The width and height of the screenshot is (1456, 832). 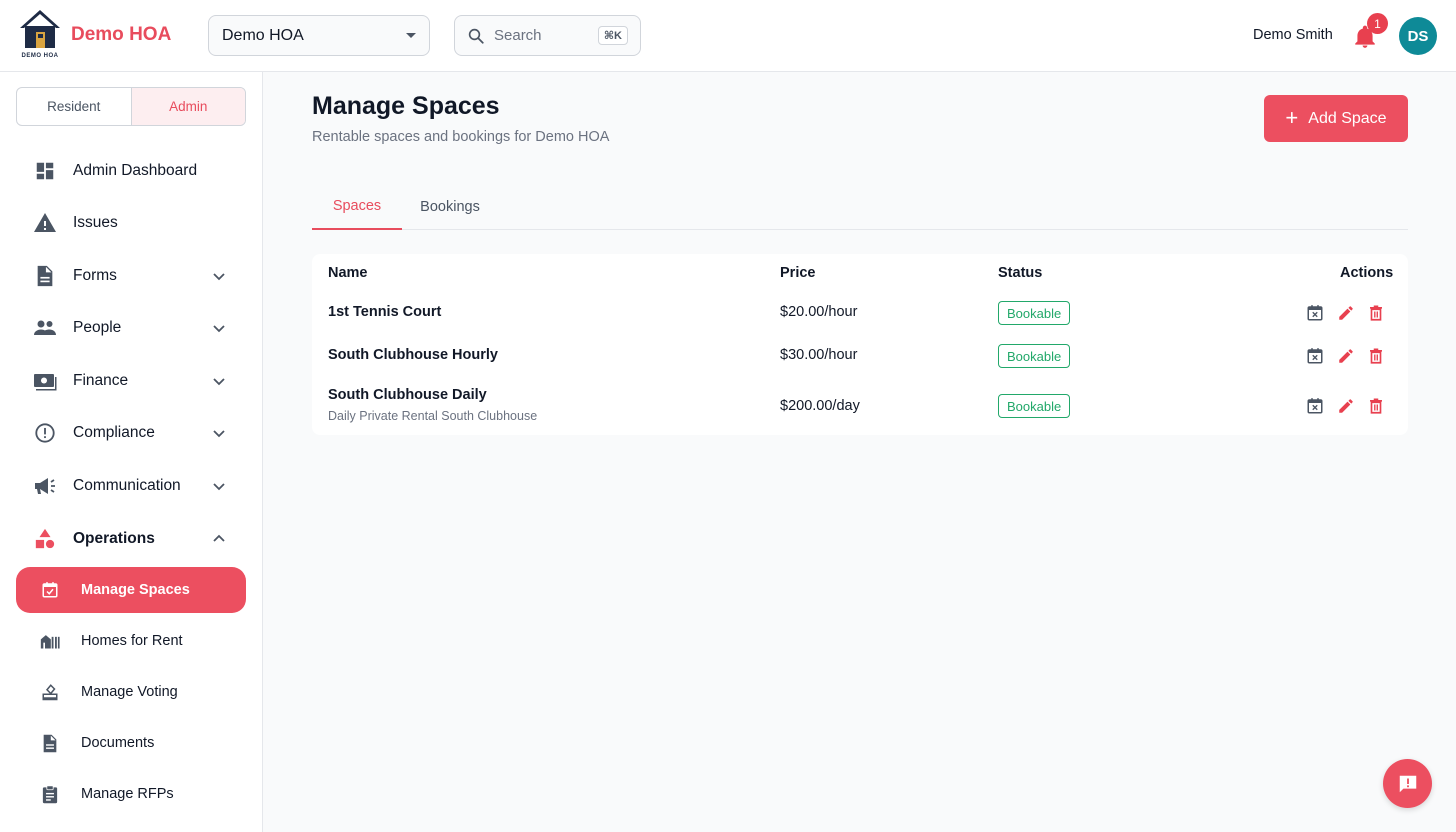 I want to click on money-icon, so click(x=45, y=381).